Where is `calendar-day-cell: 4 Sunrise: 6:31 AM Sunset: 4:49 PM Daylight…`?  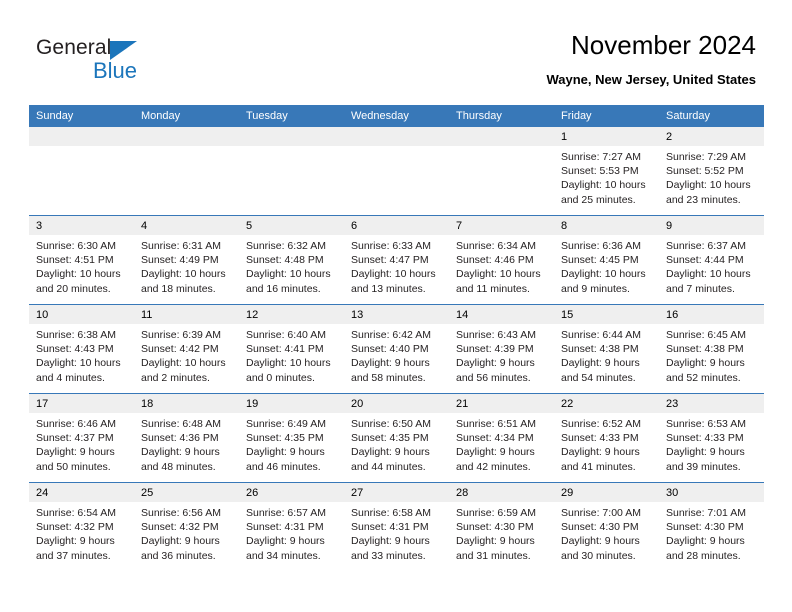
calendar-day-cell: 4 Sunrise: 6:31 AM Sunset: 4:49 PM Daylight… is located at coordinates (186, 260).